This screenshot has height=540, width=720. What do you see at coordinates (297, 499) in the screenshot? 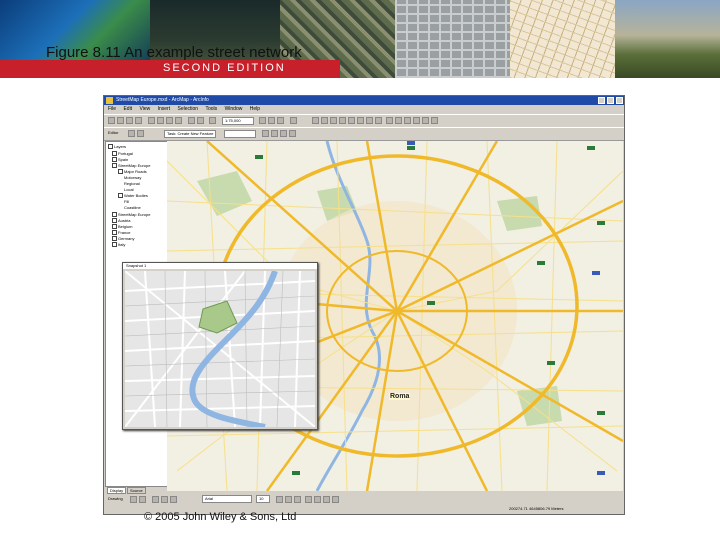
I see `underline-icon` at bounding box center [297, 499].